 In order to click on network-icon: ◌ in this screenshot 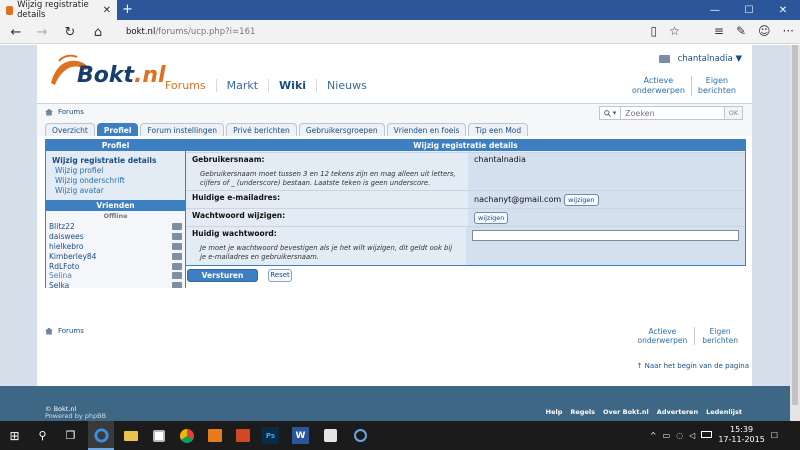, I will do `click(679, 435)`.